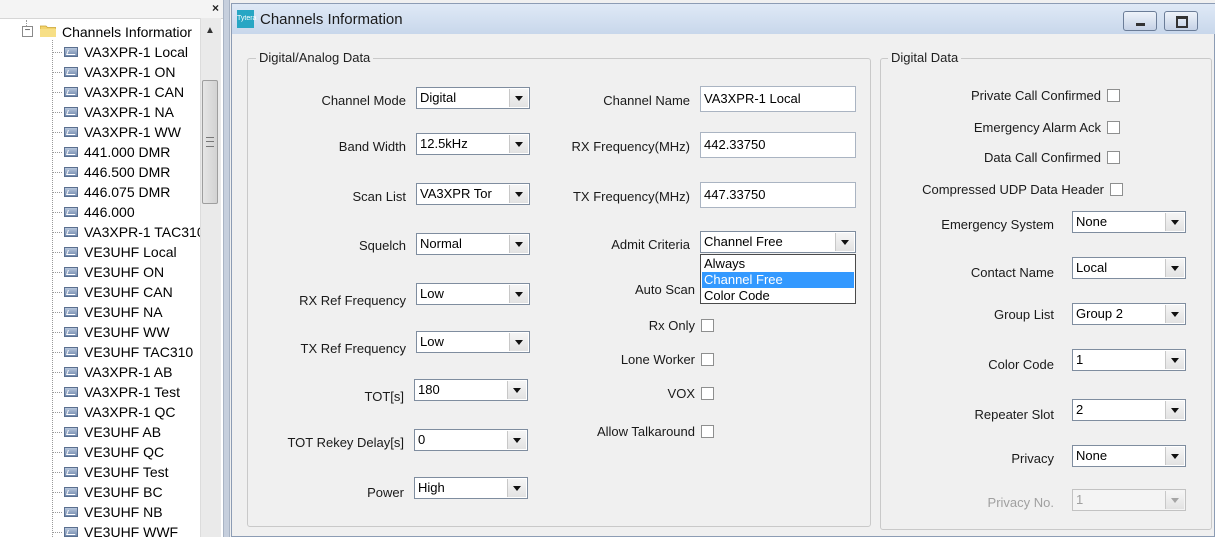 The image size is (1215, 537). I want to click on admit-criteria-select: Channel Free, so click(778, 242).